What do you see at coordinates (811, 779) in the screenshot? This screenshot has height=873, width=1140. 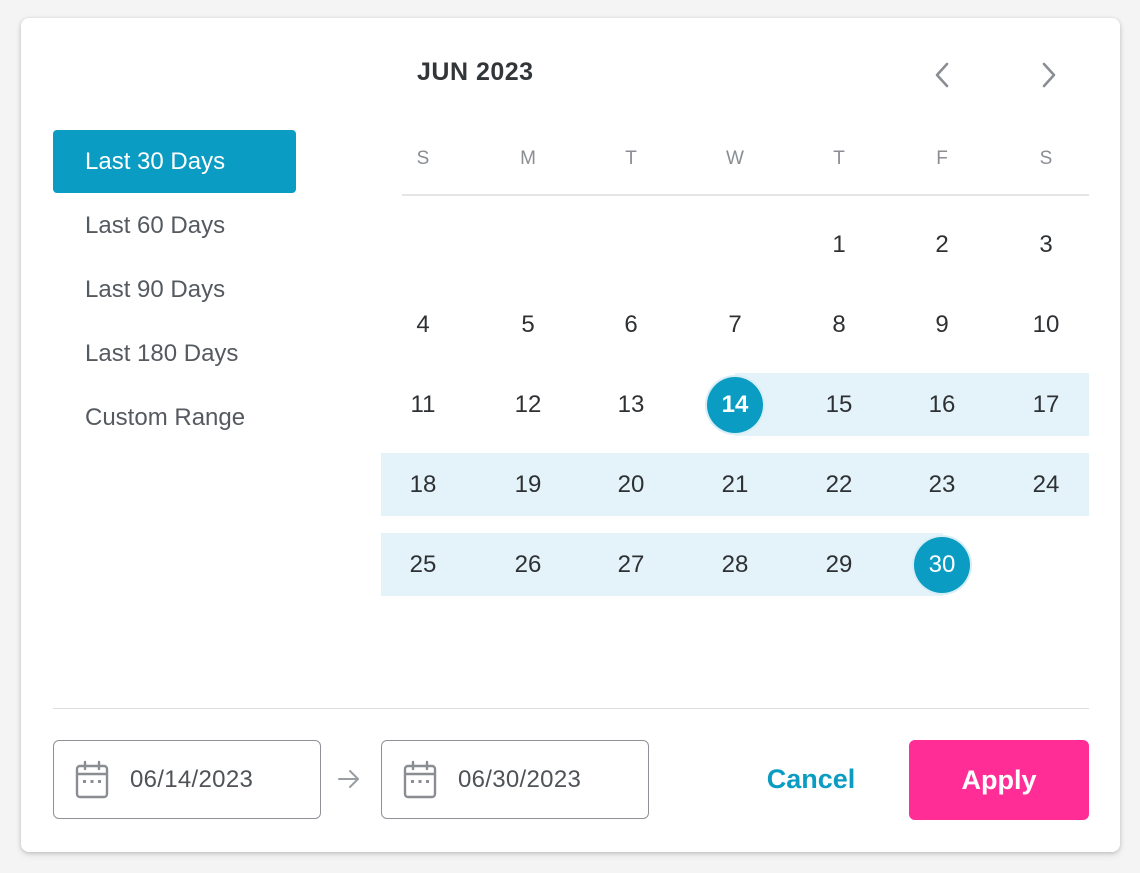 I see `cancel-button: Cancel` at bounding box center [811, 779].